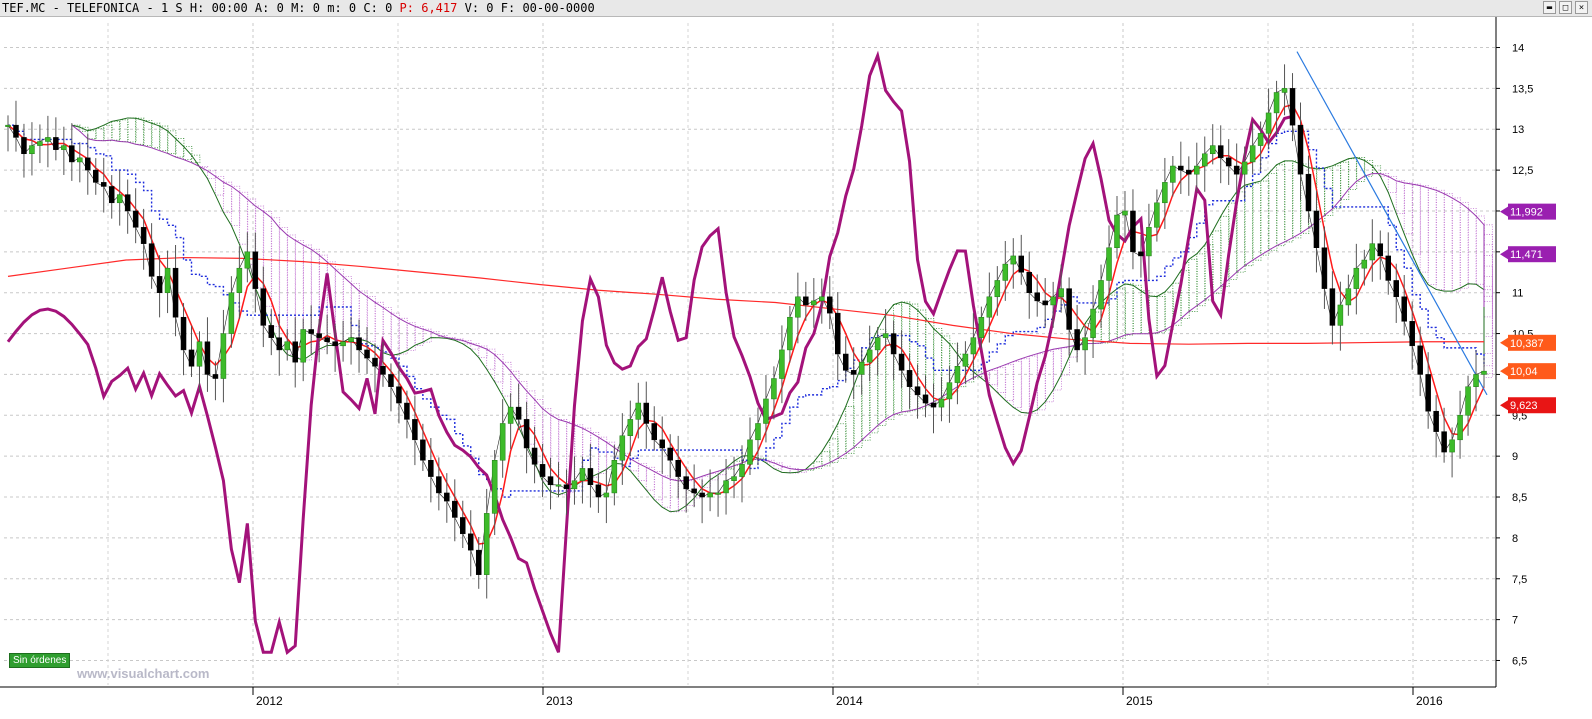 The height and width of the screenshot is (719, 1592). What do you see at coordinates (558, 8) in the screenshot?
I see `date-value: 00-00-0000` at bounding box center [558, 8].